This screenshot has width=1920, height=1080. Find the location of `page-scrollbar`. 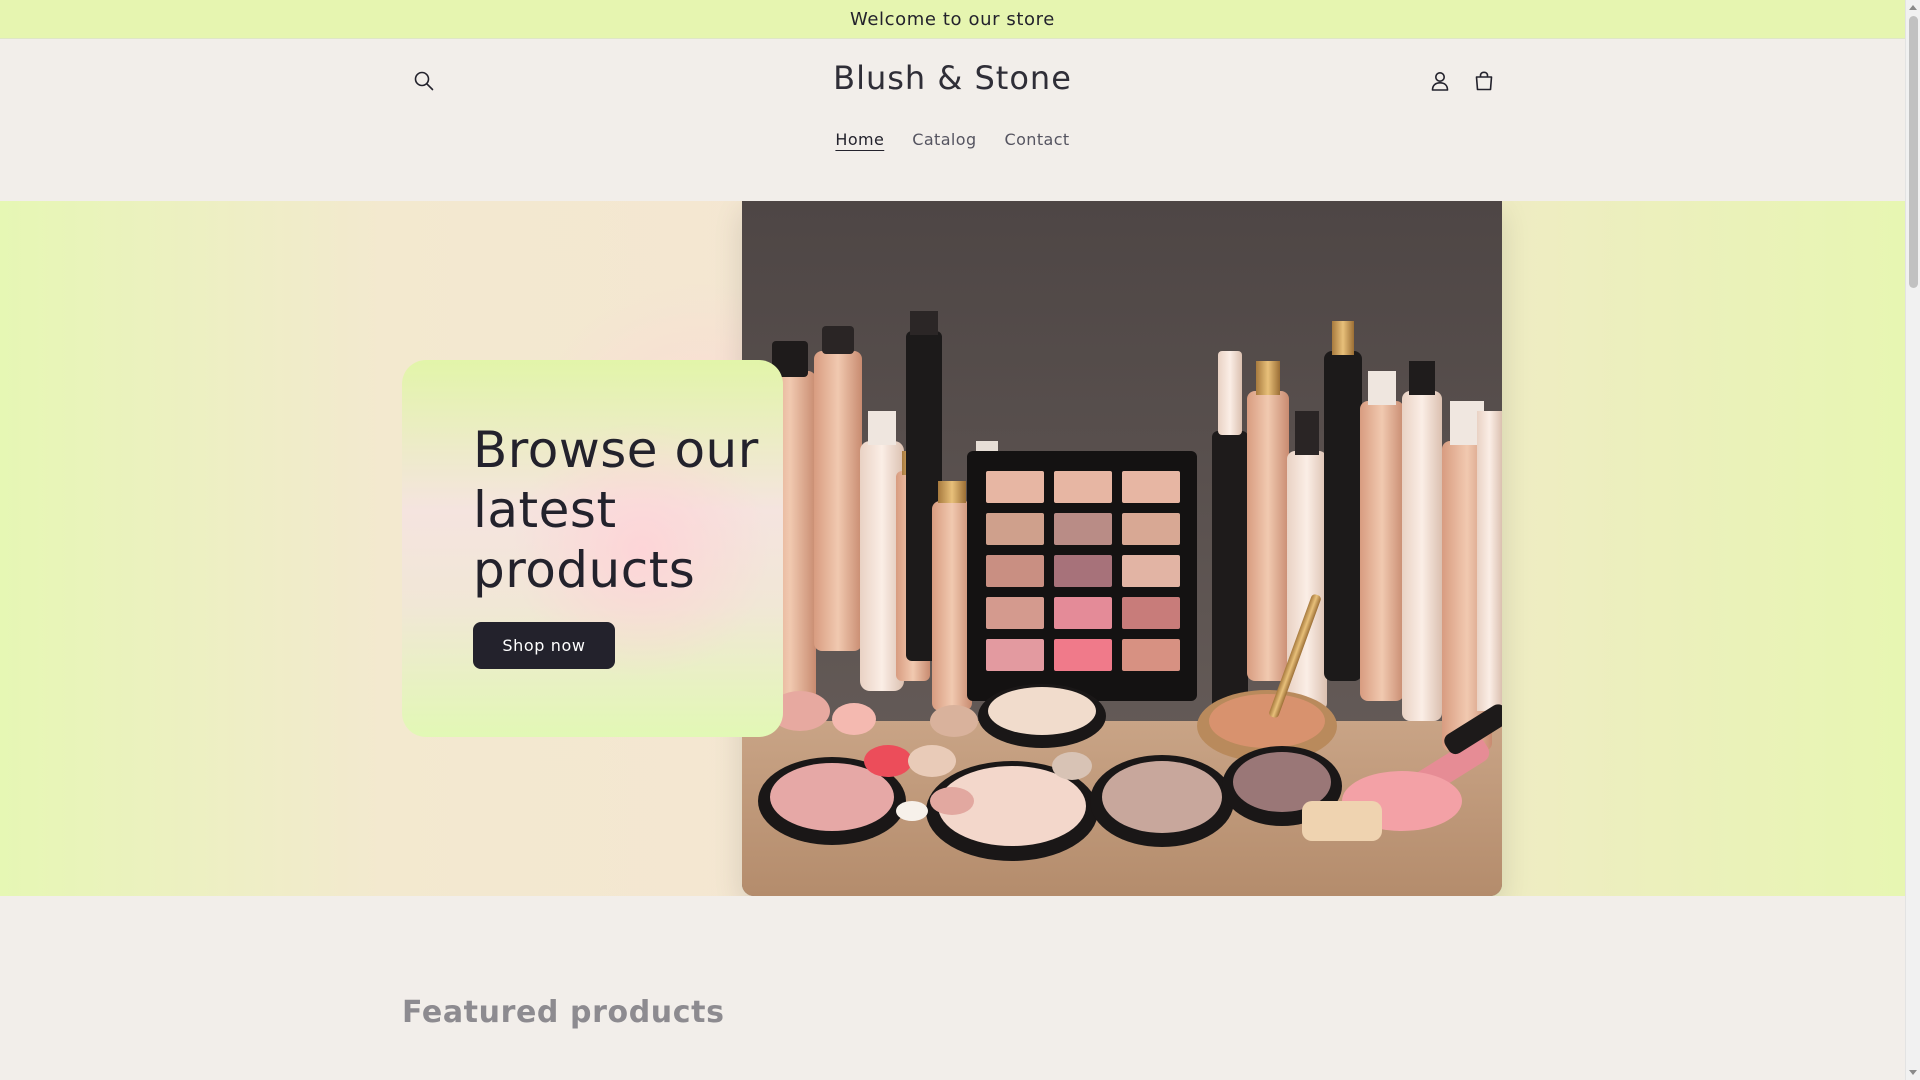

page-scrollbar is located at coordinates (1912, 540).